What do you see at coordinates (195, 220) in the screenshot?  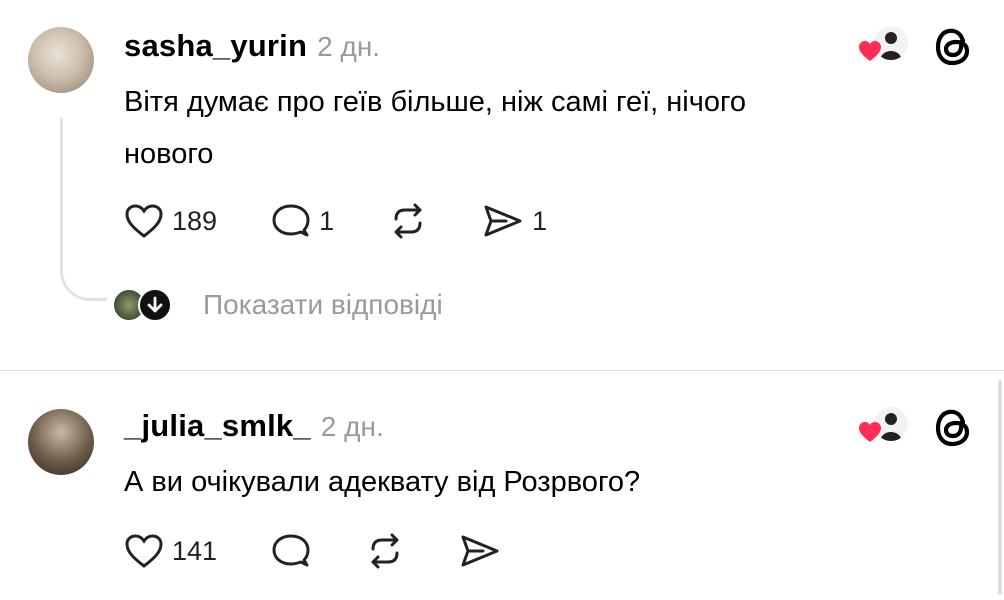 I see `like-count: 189` at bounding box center [195, 220].